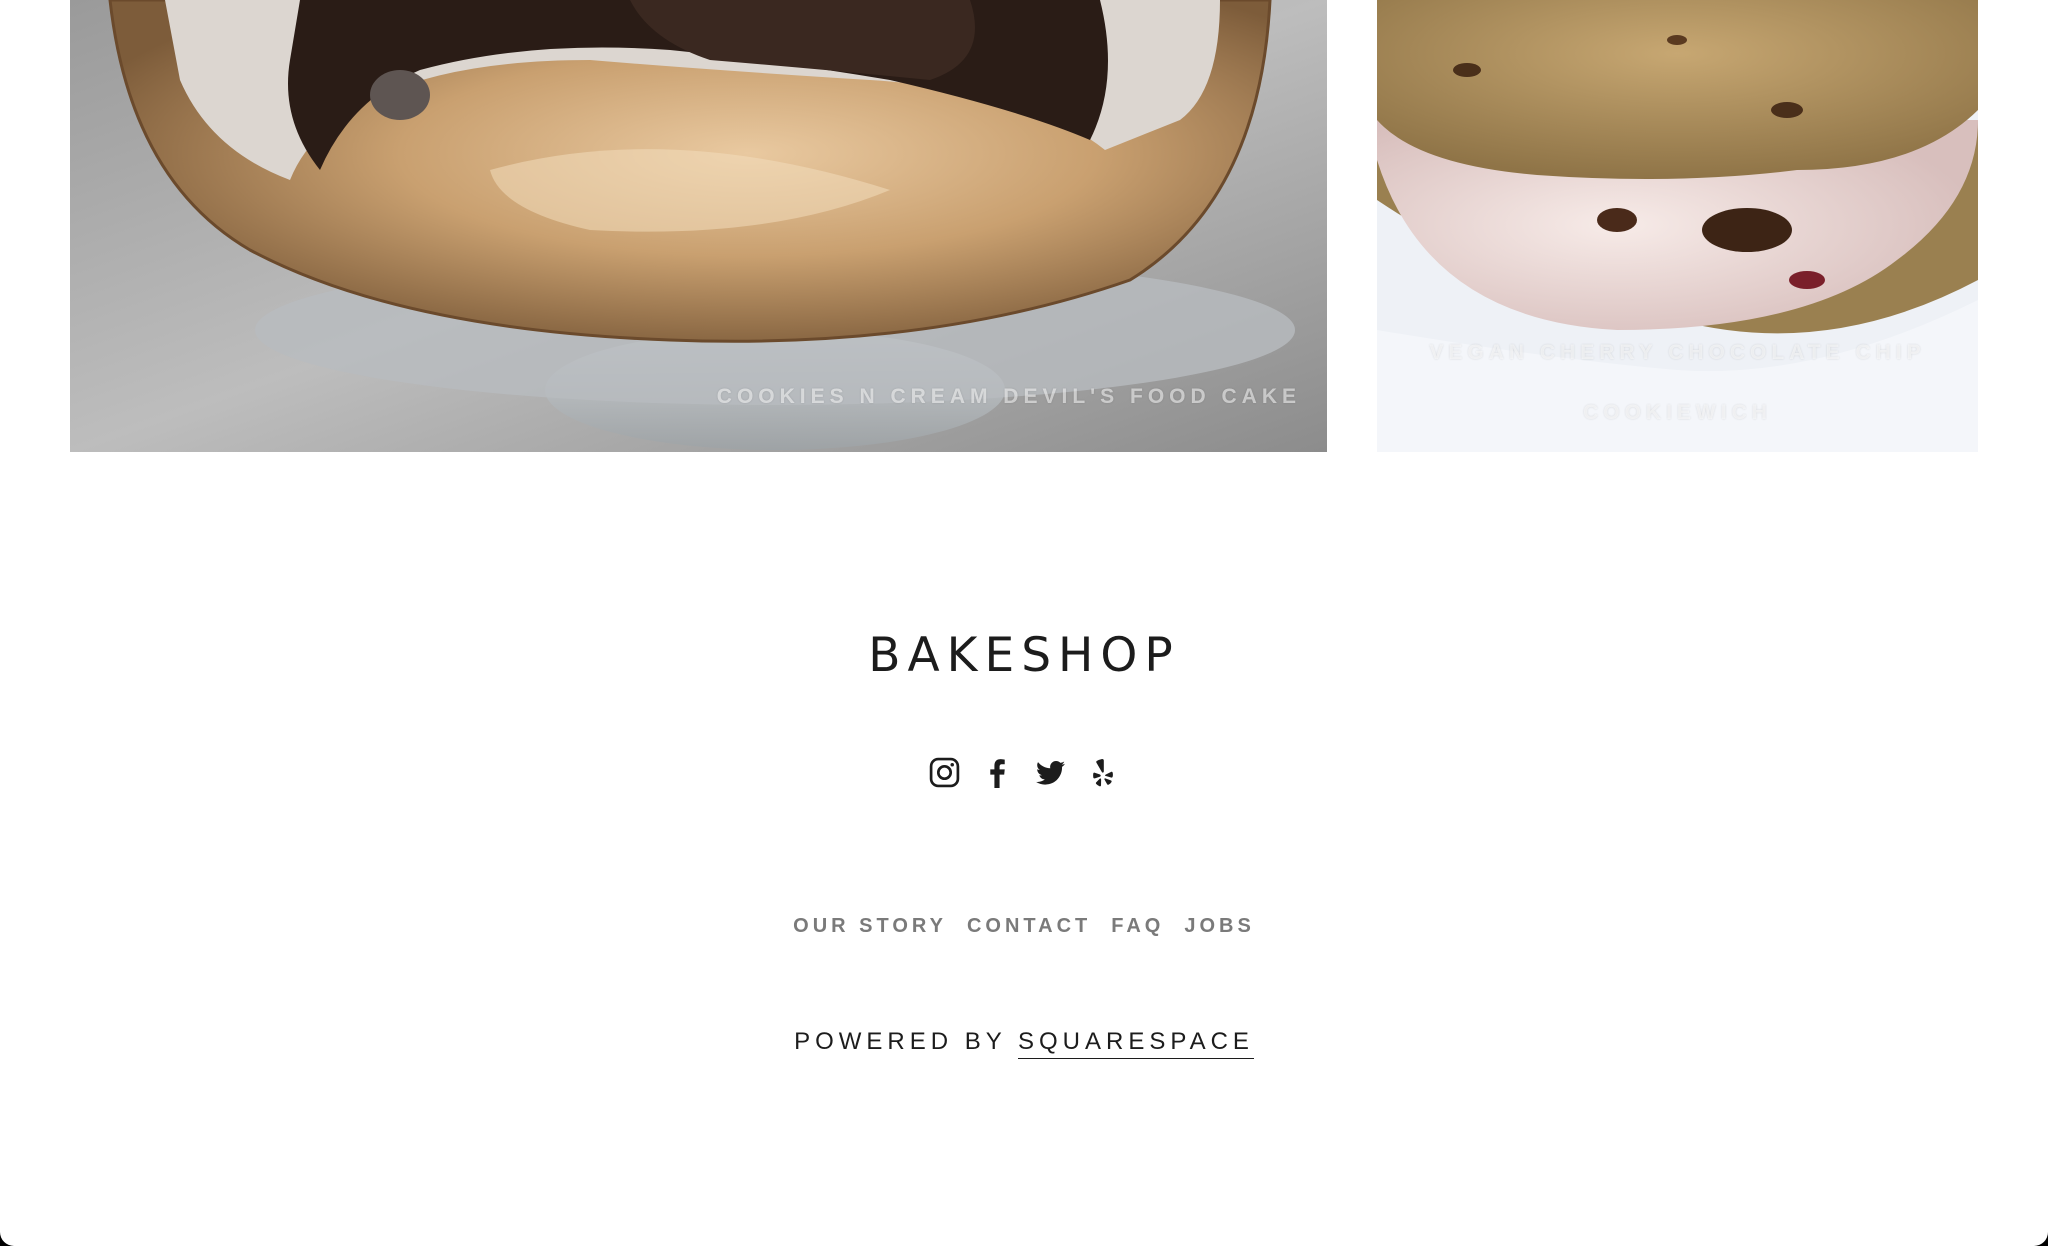  Describe the element at coordinates (1677, 382) in the screenshot. I see `gallery-caption: Vegan Cherry Chocolate Chip Cookiewich` at that location.